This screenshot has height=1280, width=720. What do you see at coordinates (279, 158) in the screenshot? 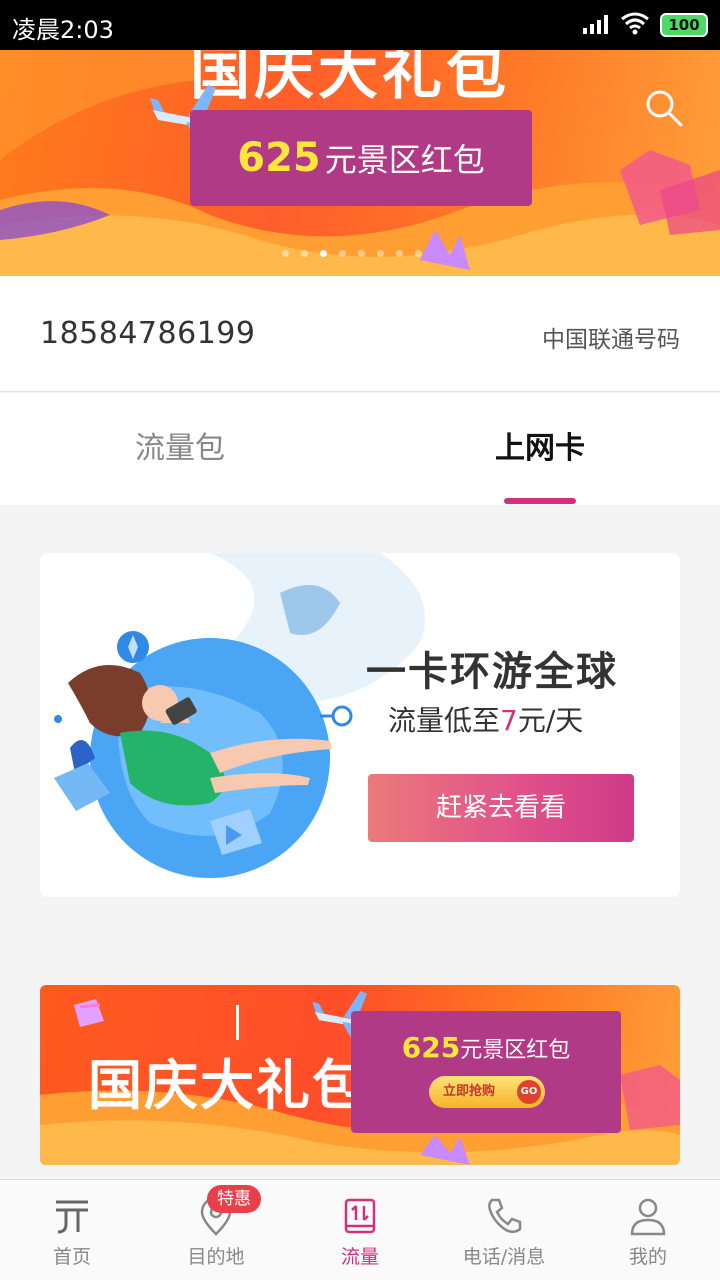
I see `banner-promo-amount: 625` at bounding box center [279, 158].